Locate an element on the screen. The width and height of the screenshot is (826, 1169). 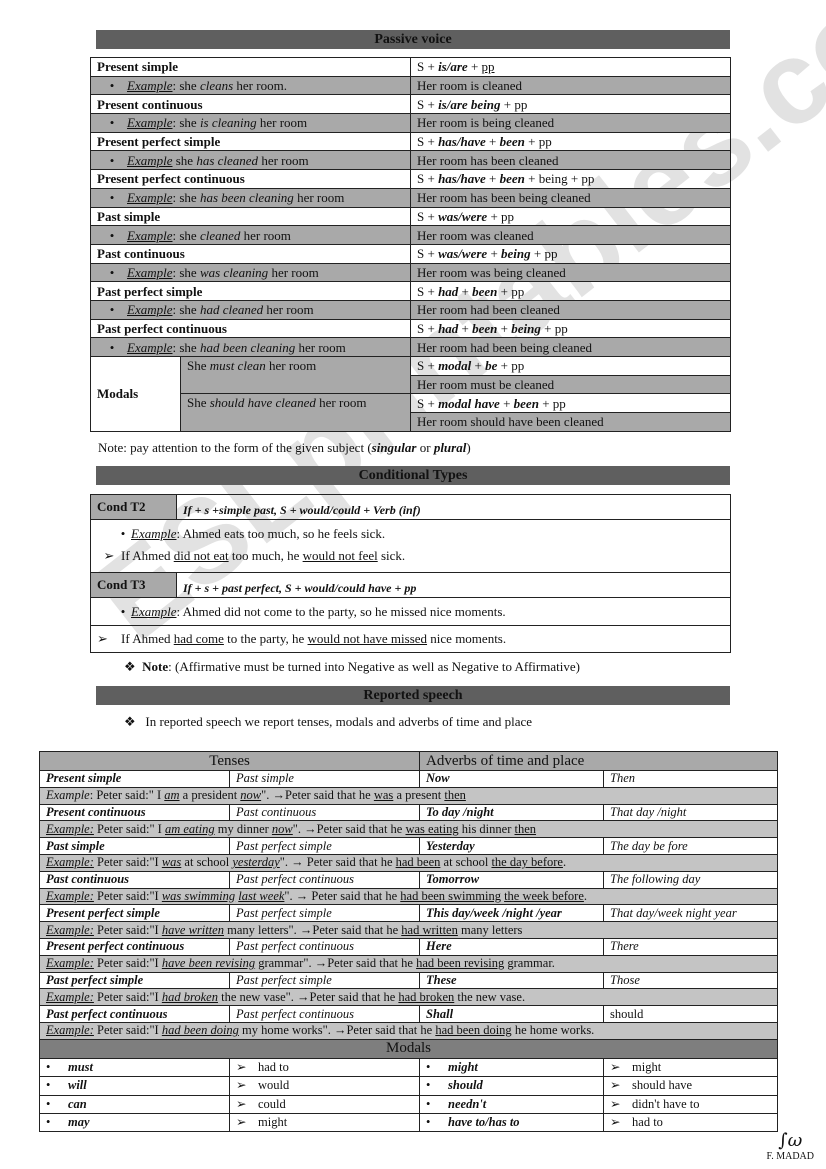
reported-adverb: Those is located at coordinates (691, 980).